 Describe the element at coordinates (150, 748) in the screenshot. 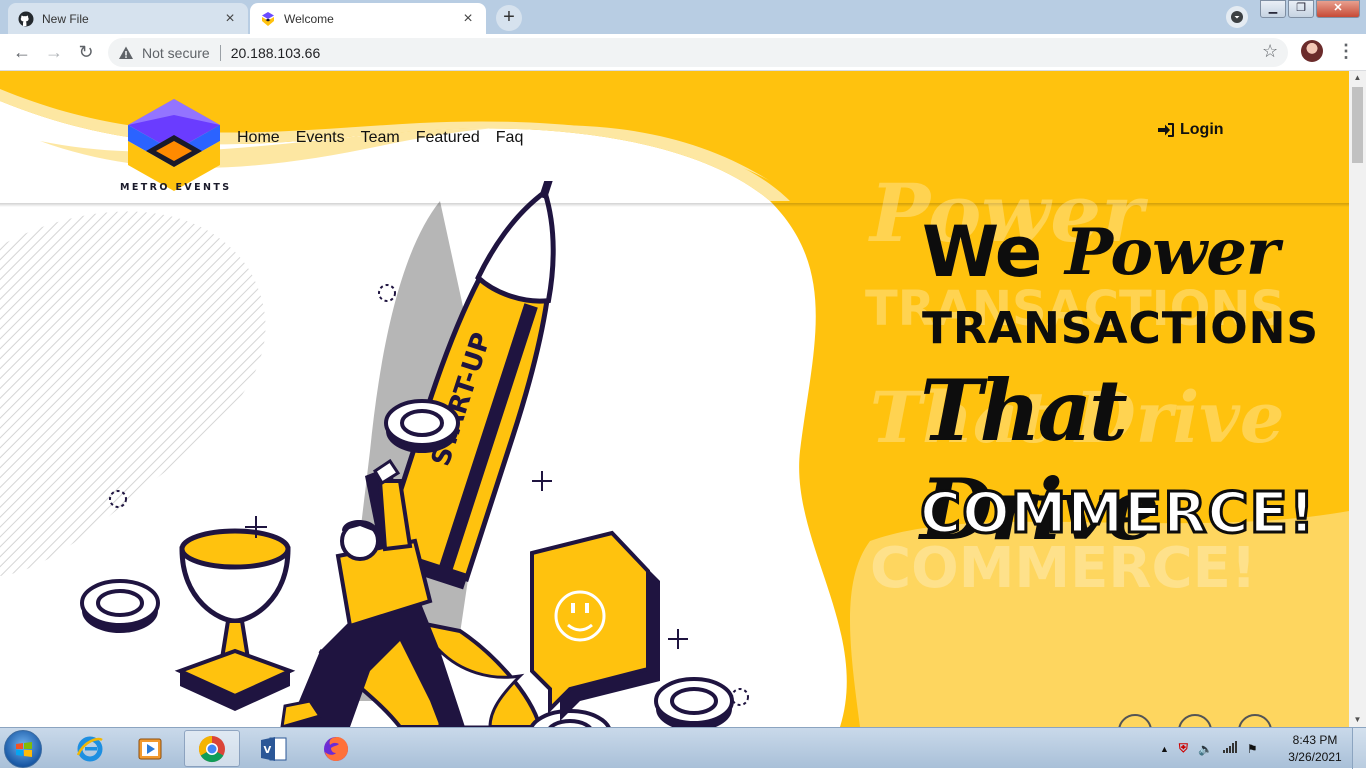

I see `media-player-icon` at that location.